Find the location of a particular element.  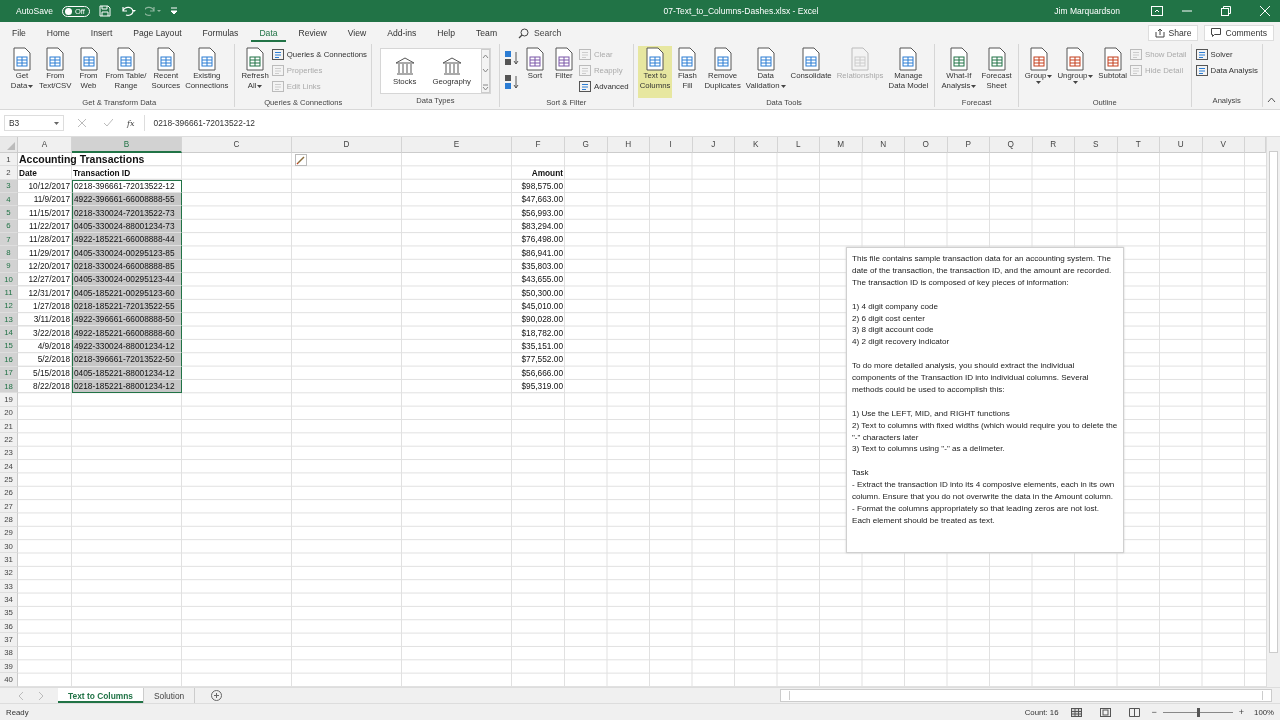

close-icon is located at coordinates (1265, 11).